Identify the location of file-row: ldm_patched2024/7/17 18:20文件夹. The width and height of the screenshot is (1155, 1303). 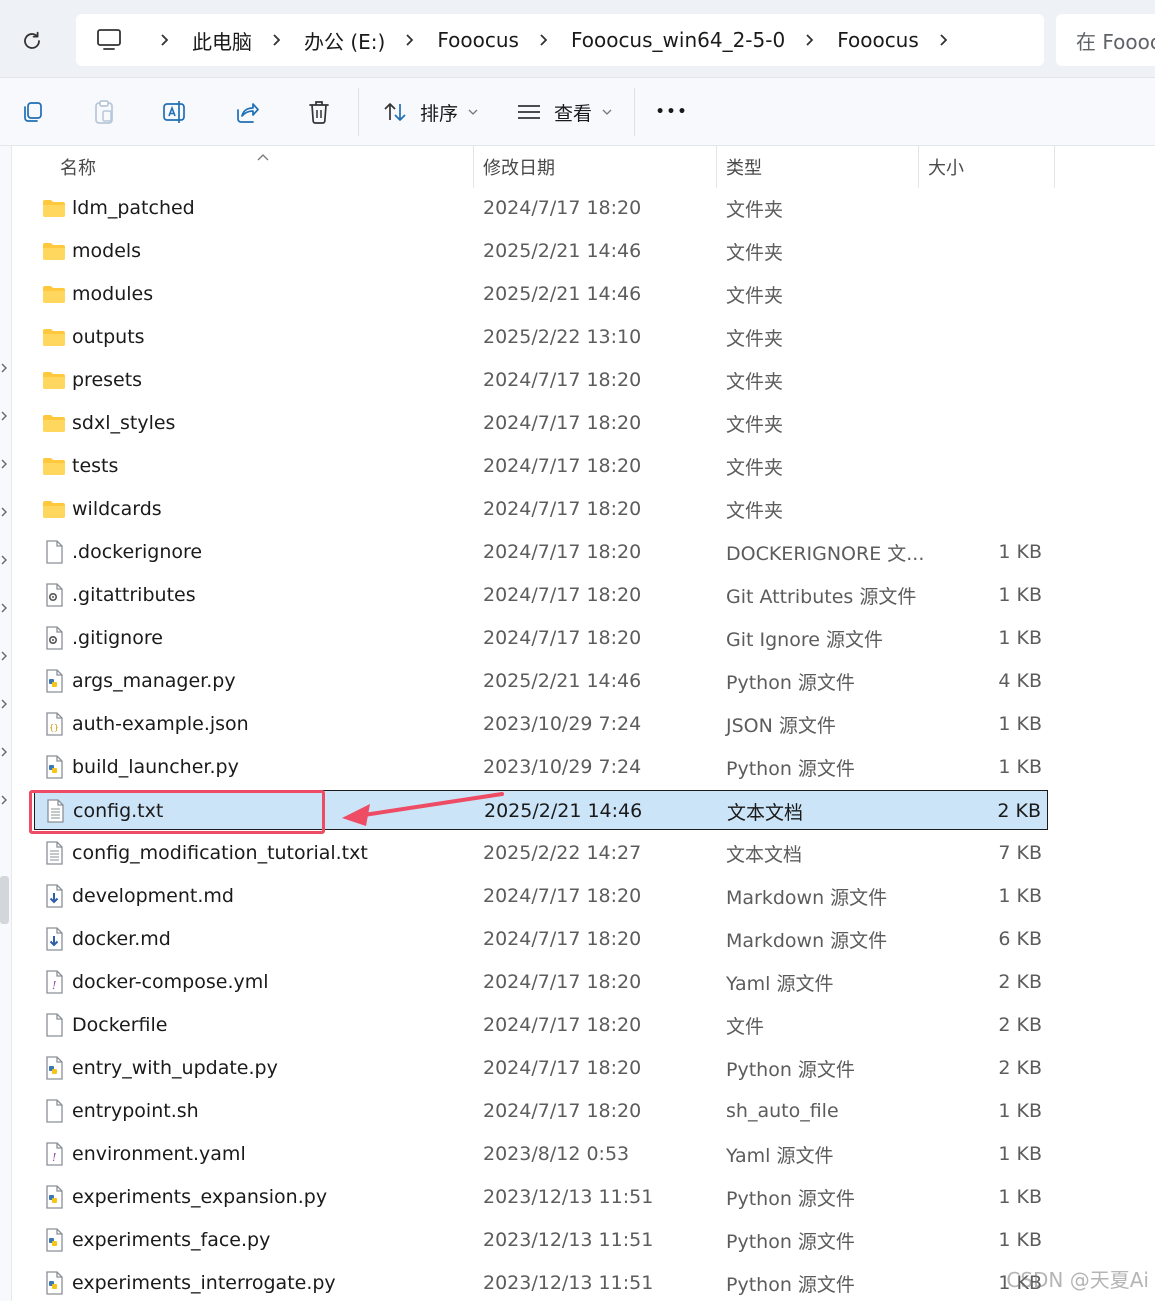
(541, 208).